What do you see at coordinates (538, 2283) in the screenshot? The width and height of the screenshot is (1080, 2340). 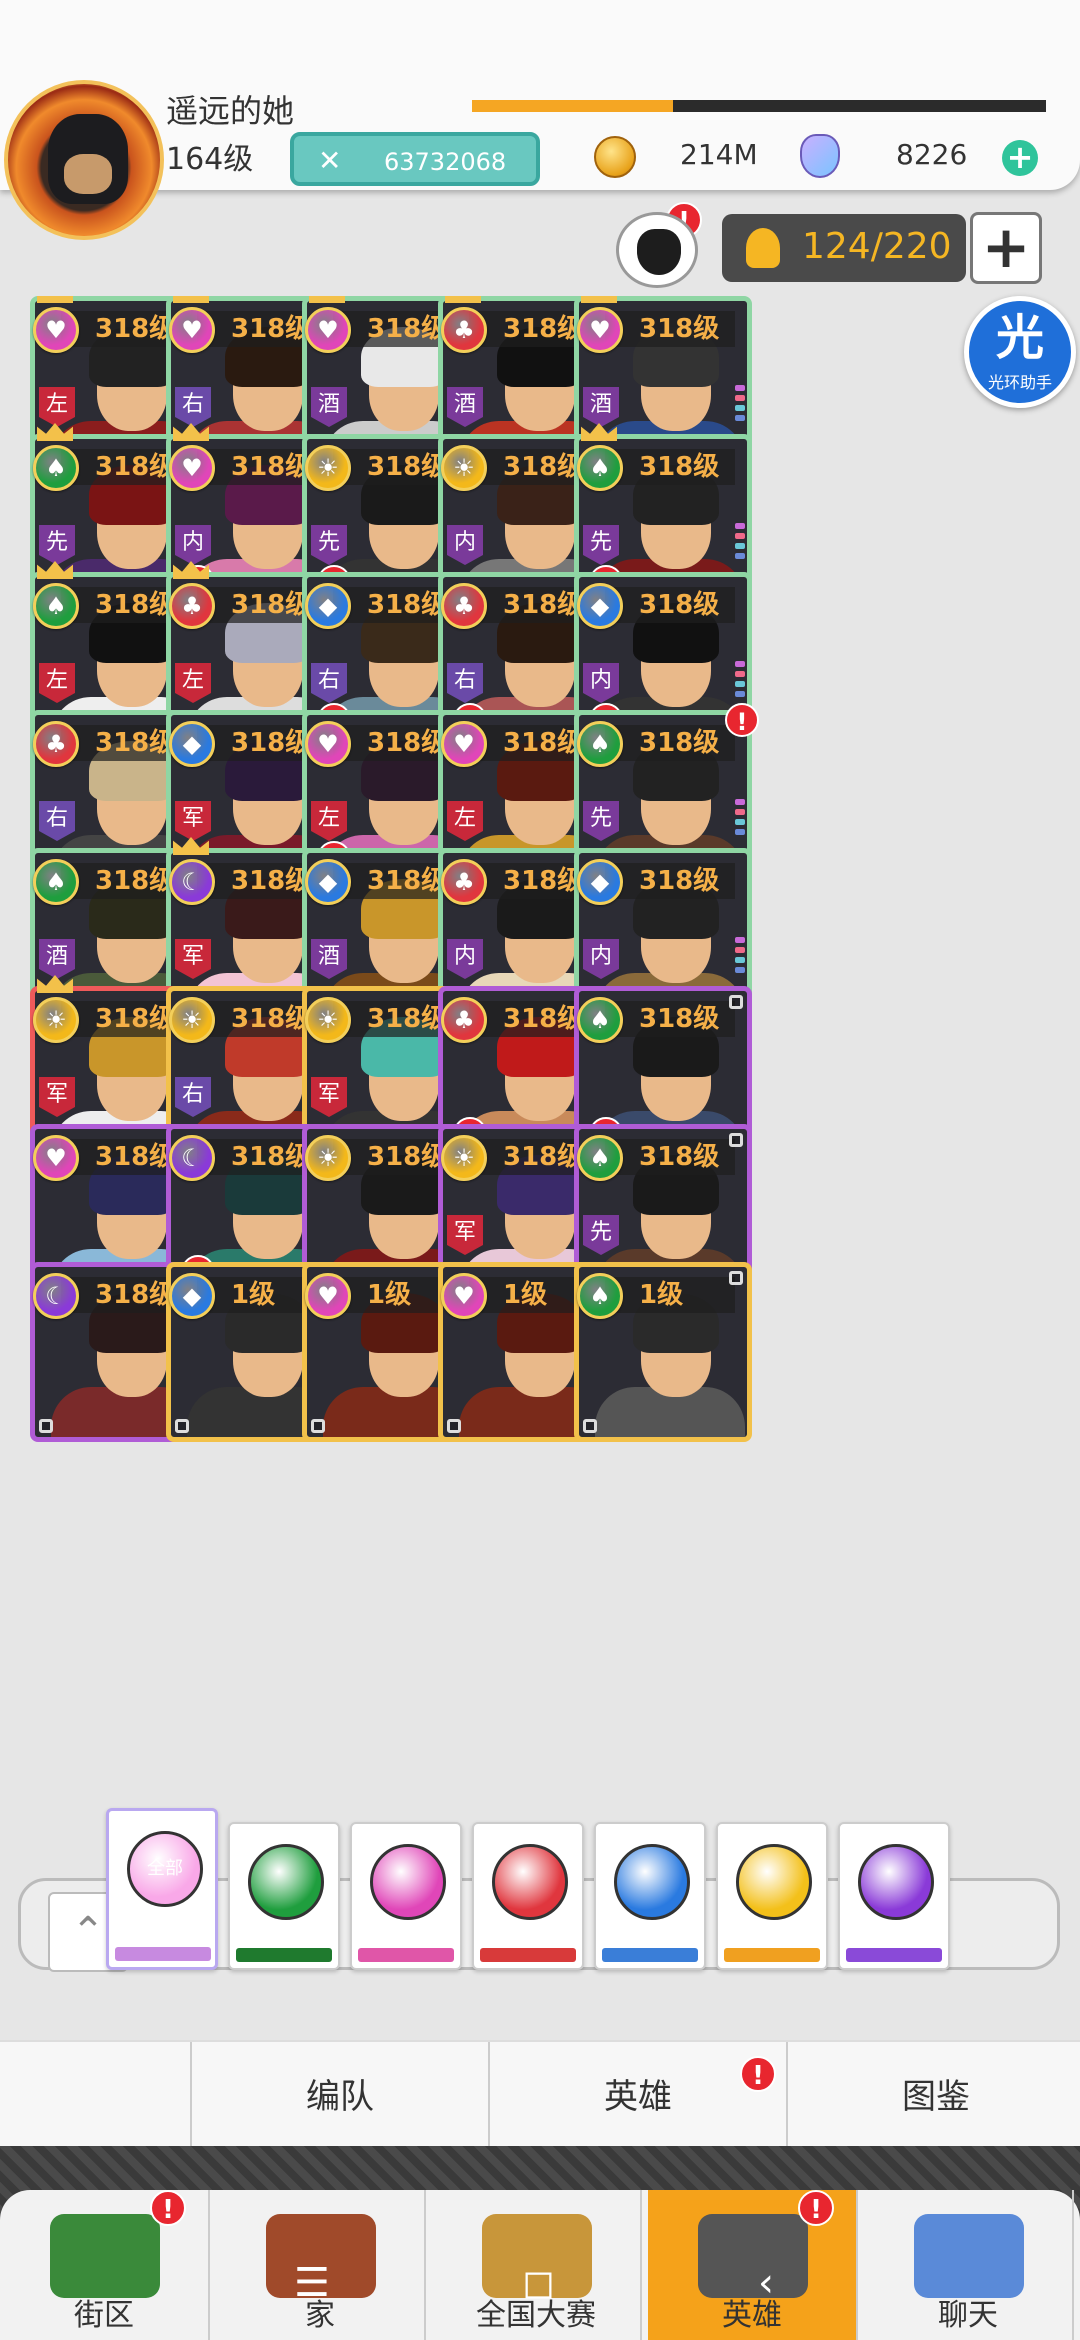 I see `home-icon: ◻` at bounding box center [538, 2283].